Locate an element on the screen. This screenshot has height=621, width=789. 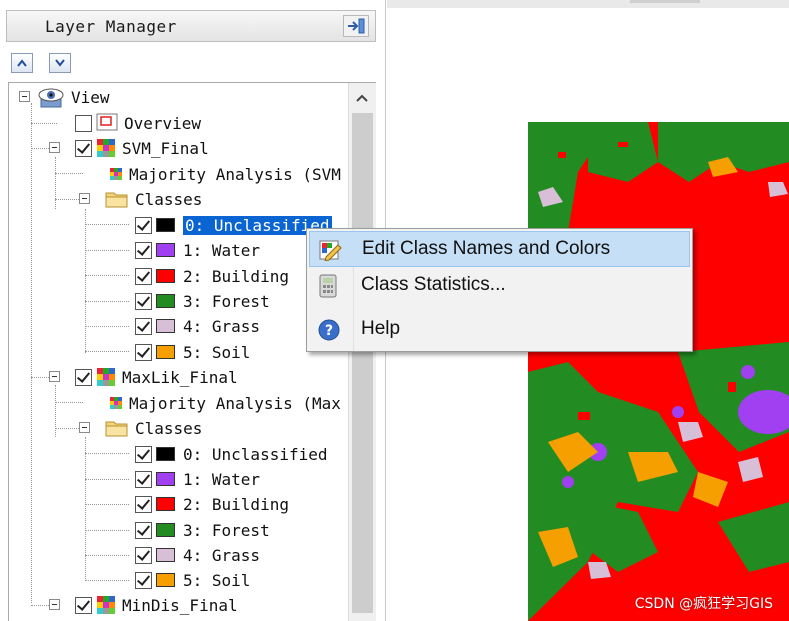
overview-checkbox is located at coordinates (83, 123).